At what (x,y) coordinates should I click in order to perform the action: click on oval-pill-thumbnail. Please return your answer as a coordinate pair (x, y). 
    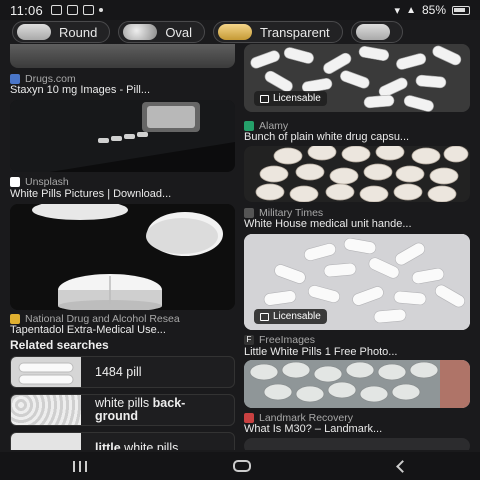
    Looking at the image, I should click on (140, 32).